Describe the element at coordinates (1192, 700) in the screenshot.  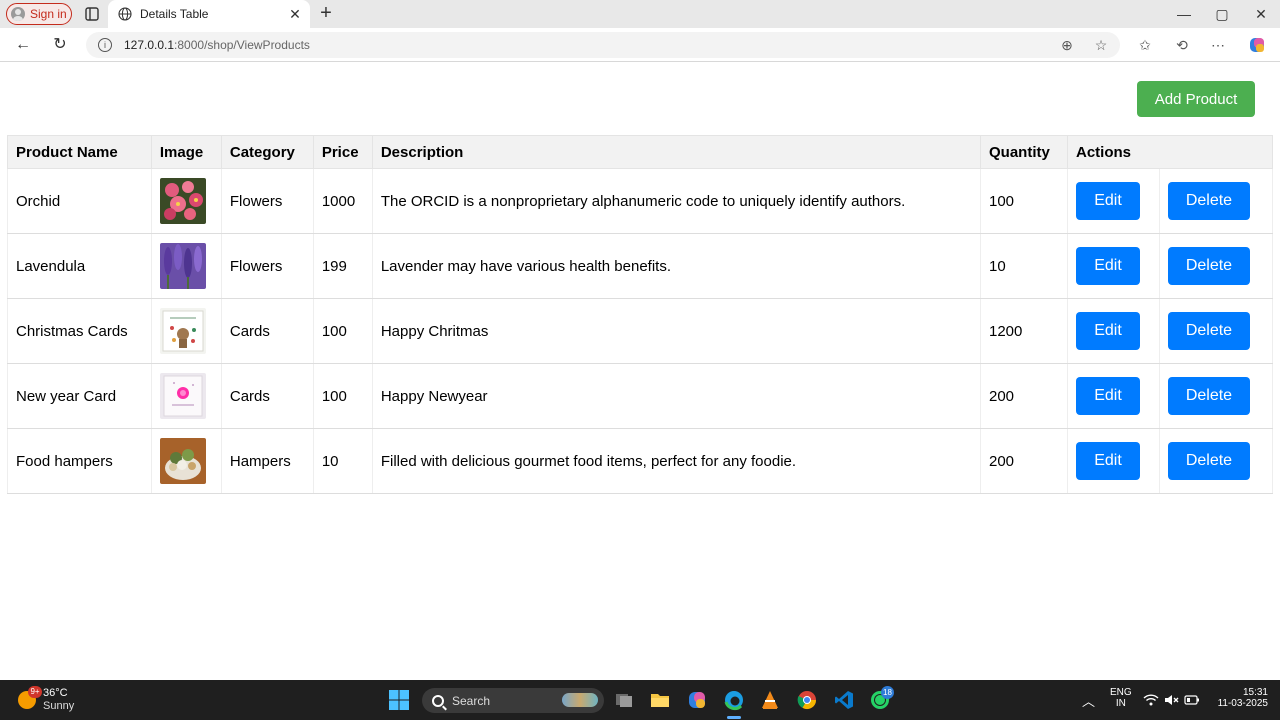
I see `battery-icon` at that location.